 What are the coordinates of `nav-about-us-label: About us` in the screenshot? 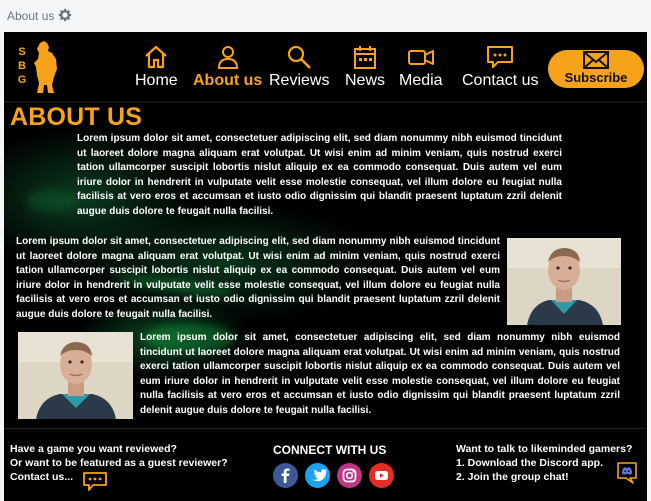 It's located at (228, 80).